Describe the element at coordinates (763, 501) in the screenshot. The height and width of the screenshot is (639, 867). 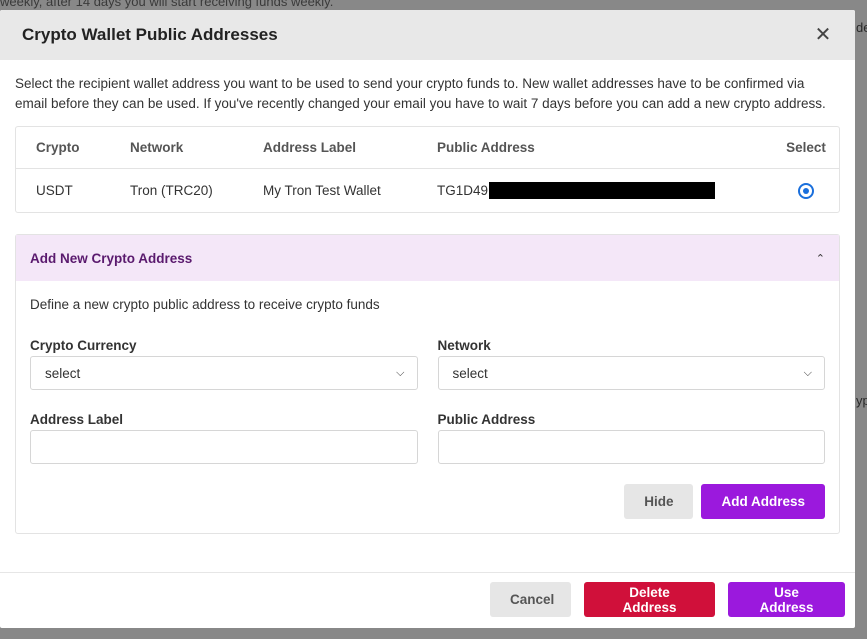
I see `add-address-button: Add Address` at that location.